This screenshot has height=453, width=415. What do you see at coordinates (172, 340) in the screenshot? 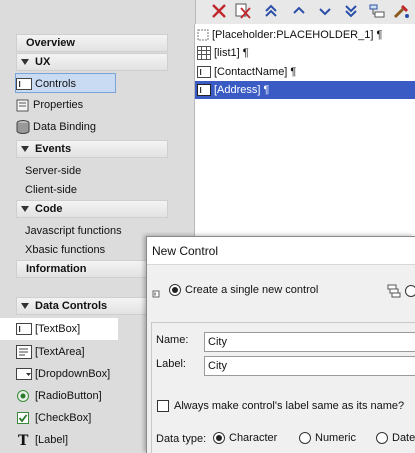
I see `name-label: Name:` at bounding box center [172, 340].